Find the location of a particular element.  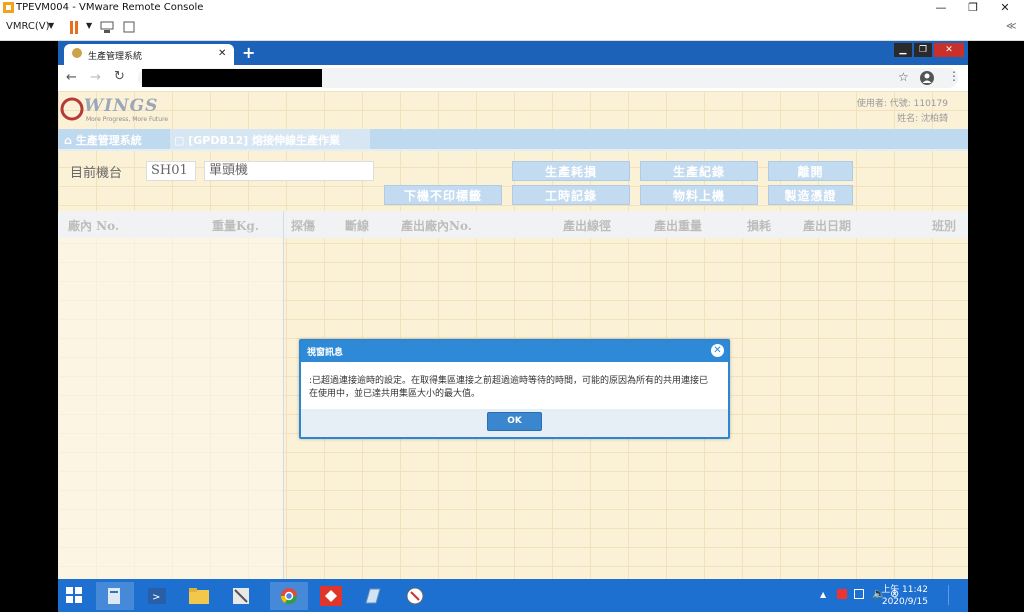

menu-kebab-icon: ⋮ is located at coordinates (954, 76).